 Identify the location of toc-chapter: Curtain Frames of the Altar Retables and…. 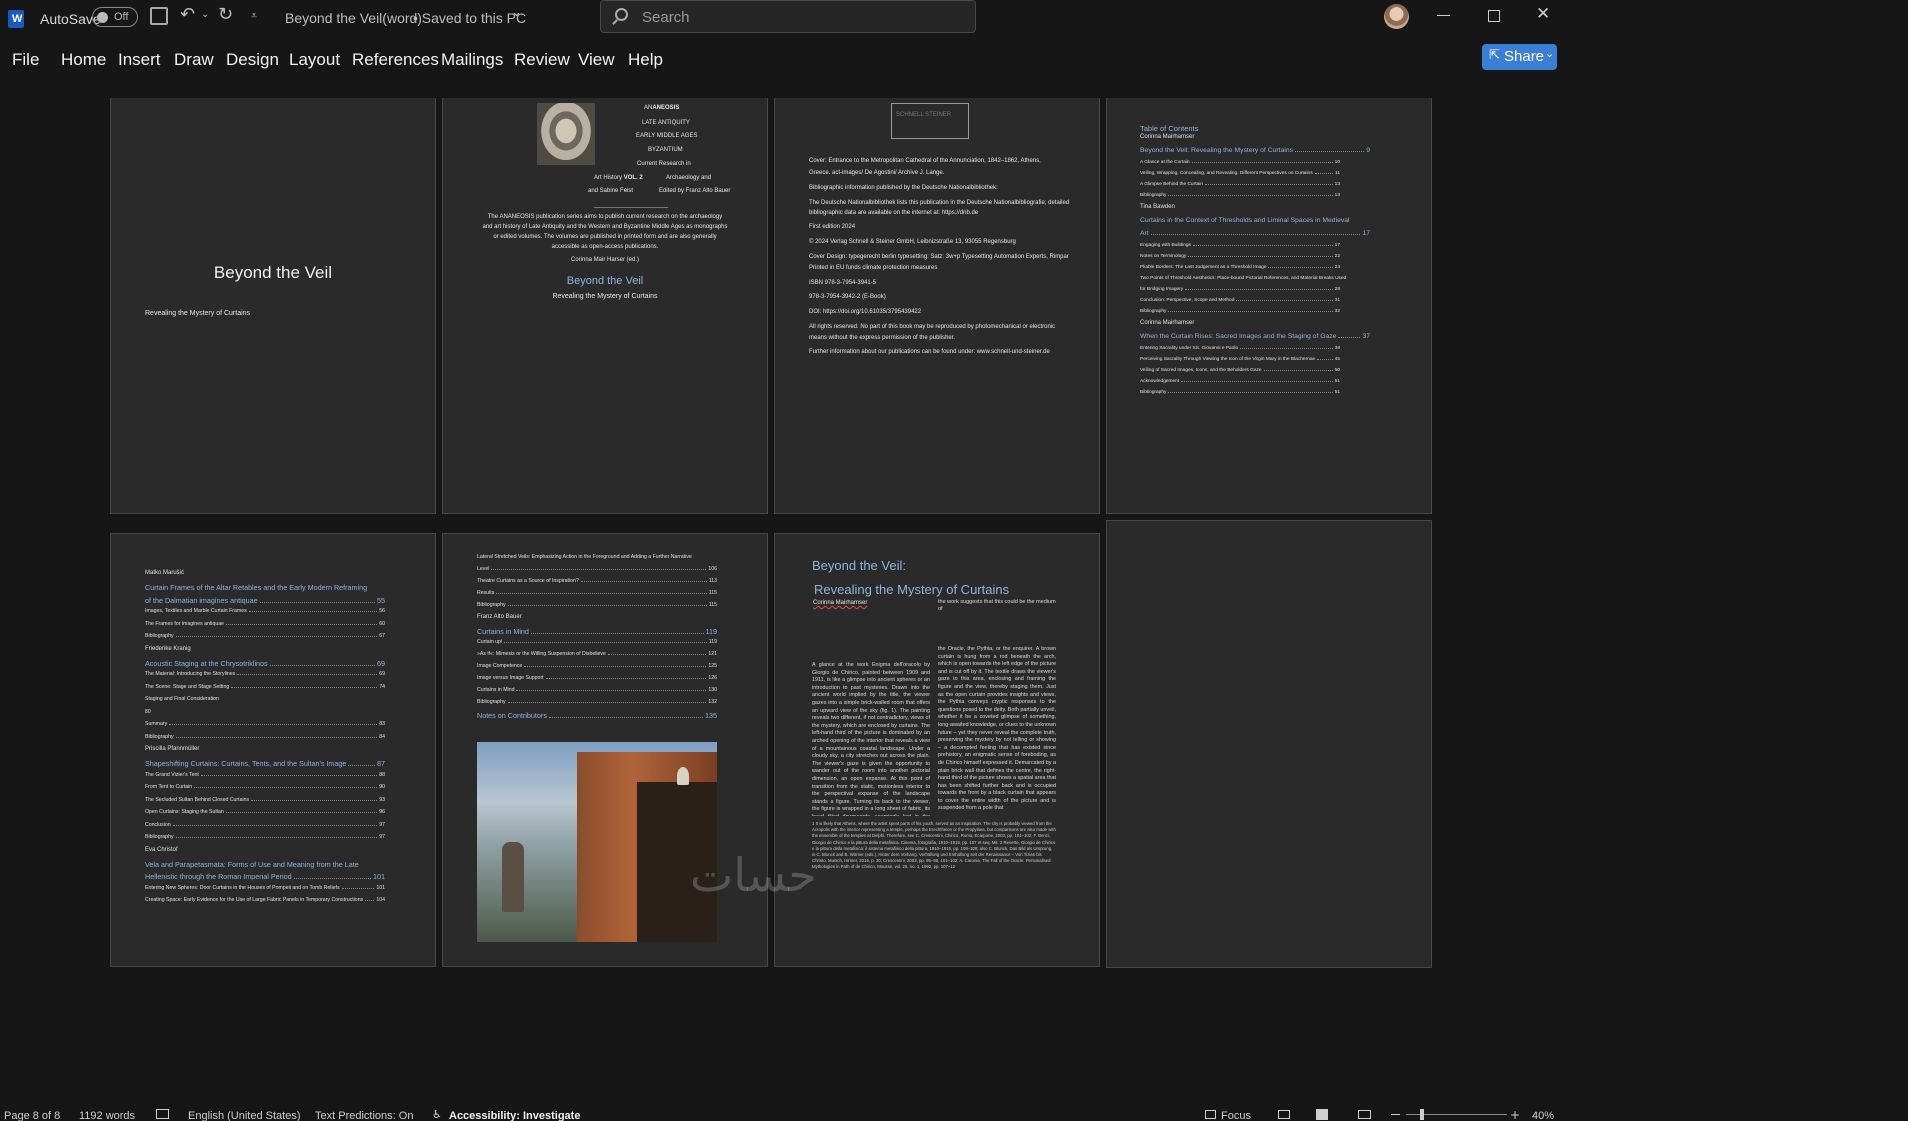
(265, 587).